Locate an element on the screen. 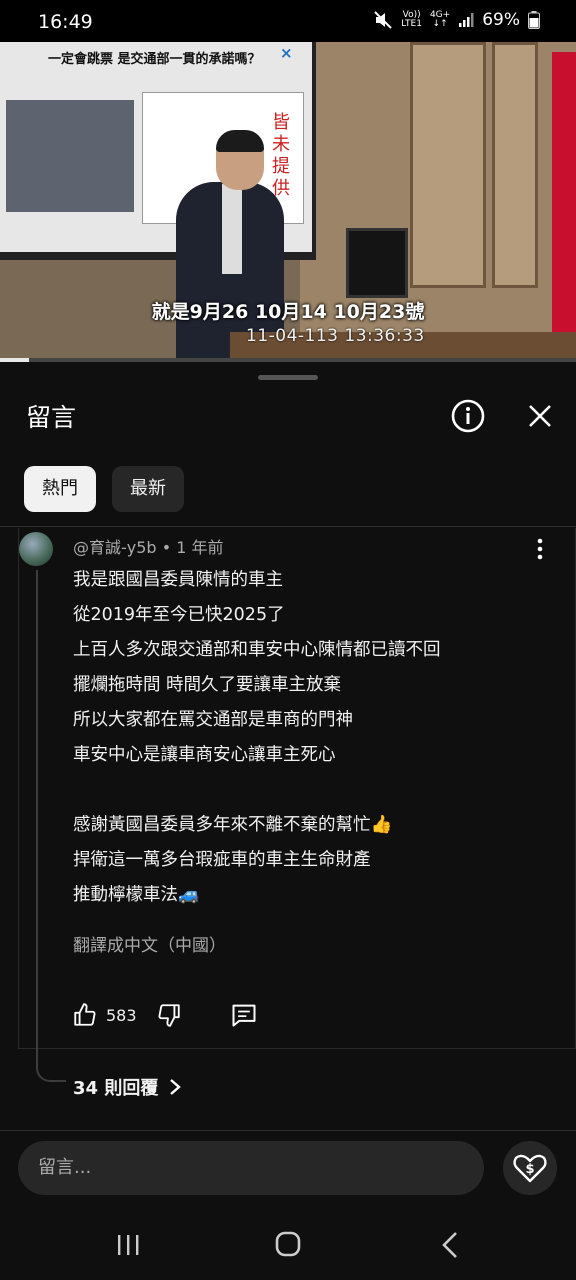 This screenshot has width=576, height=1280. flag is located at coordinates (564, 192).